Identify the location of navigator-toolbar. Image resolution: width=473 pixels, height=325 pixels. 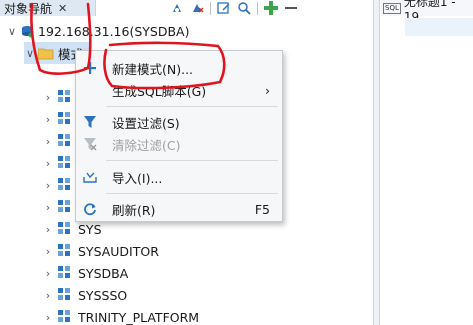
(234, 8).